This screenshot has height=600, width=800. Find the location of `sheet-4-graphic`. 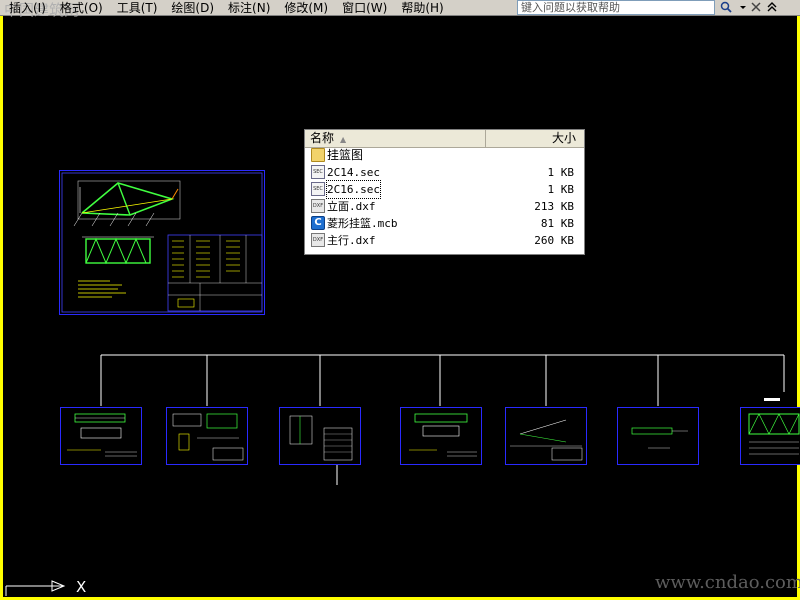

sheet-4-graphic is located at coordinates (443, 435).